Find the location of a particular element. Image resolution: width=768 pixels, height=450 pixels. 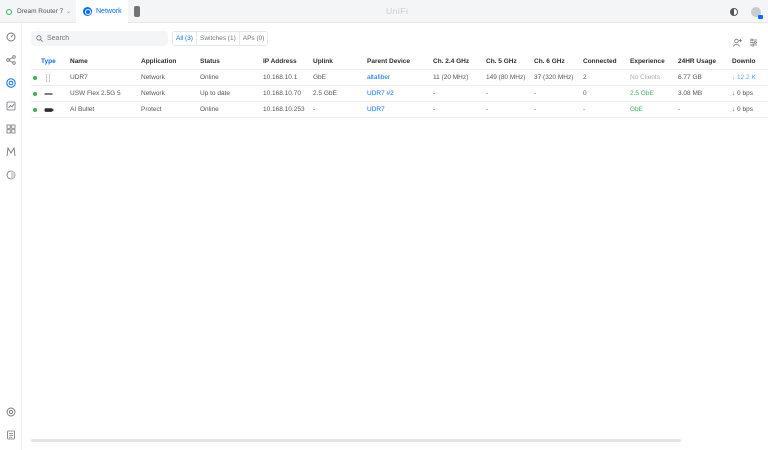

parent-device-link: UDR7 is located at coordinates (376, 110).